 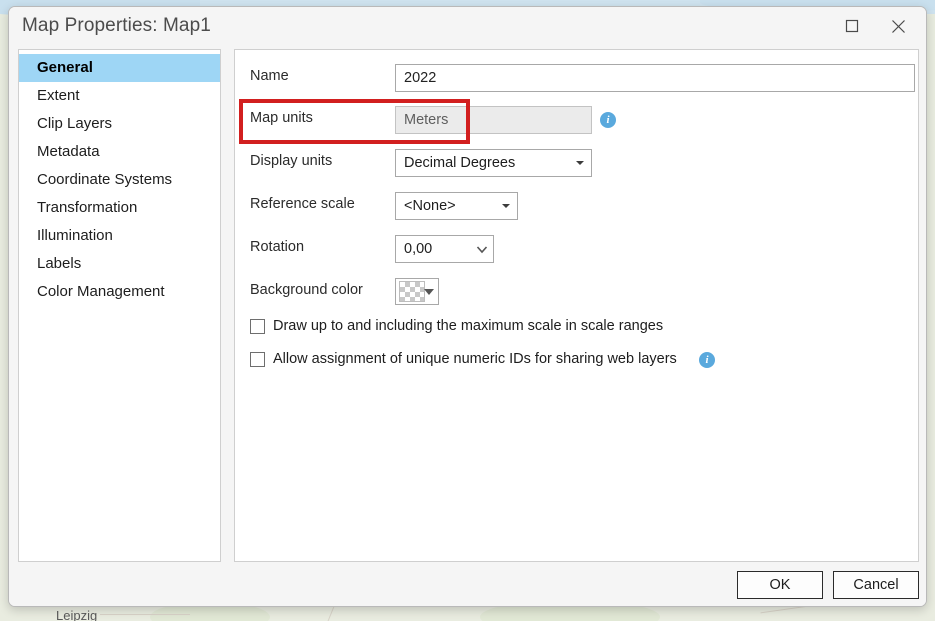 What do you see at coordinates (119, 96) in the screenshot?
I see `sidebar-item-extent: Extent` at bounding box center [119, 96].